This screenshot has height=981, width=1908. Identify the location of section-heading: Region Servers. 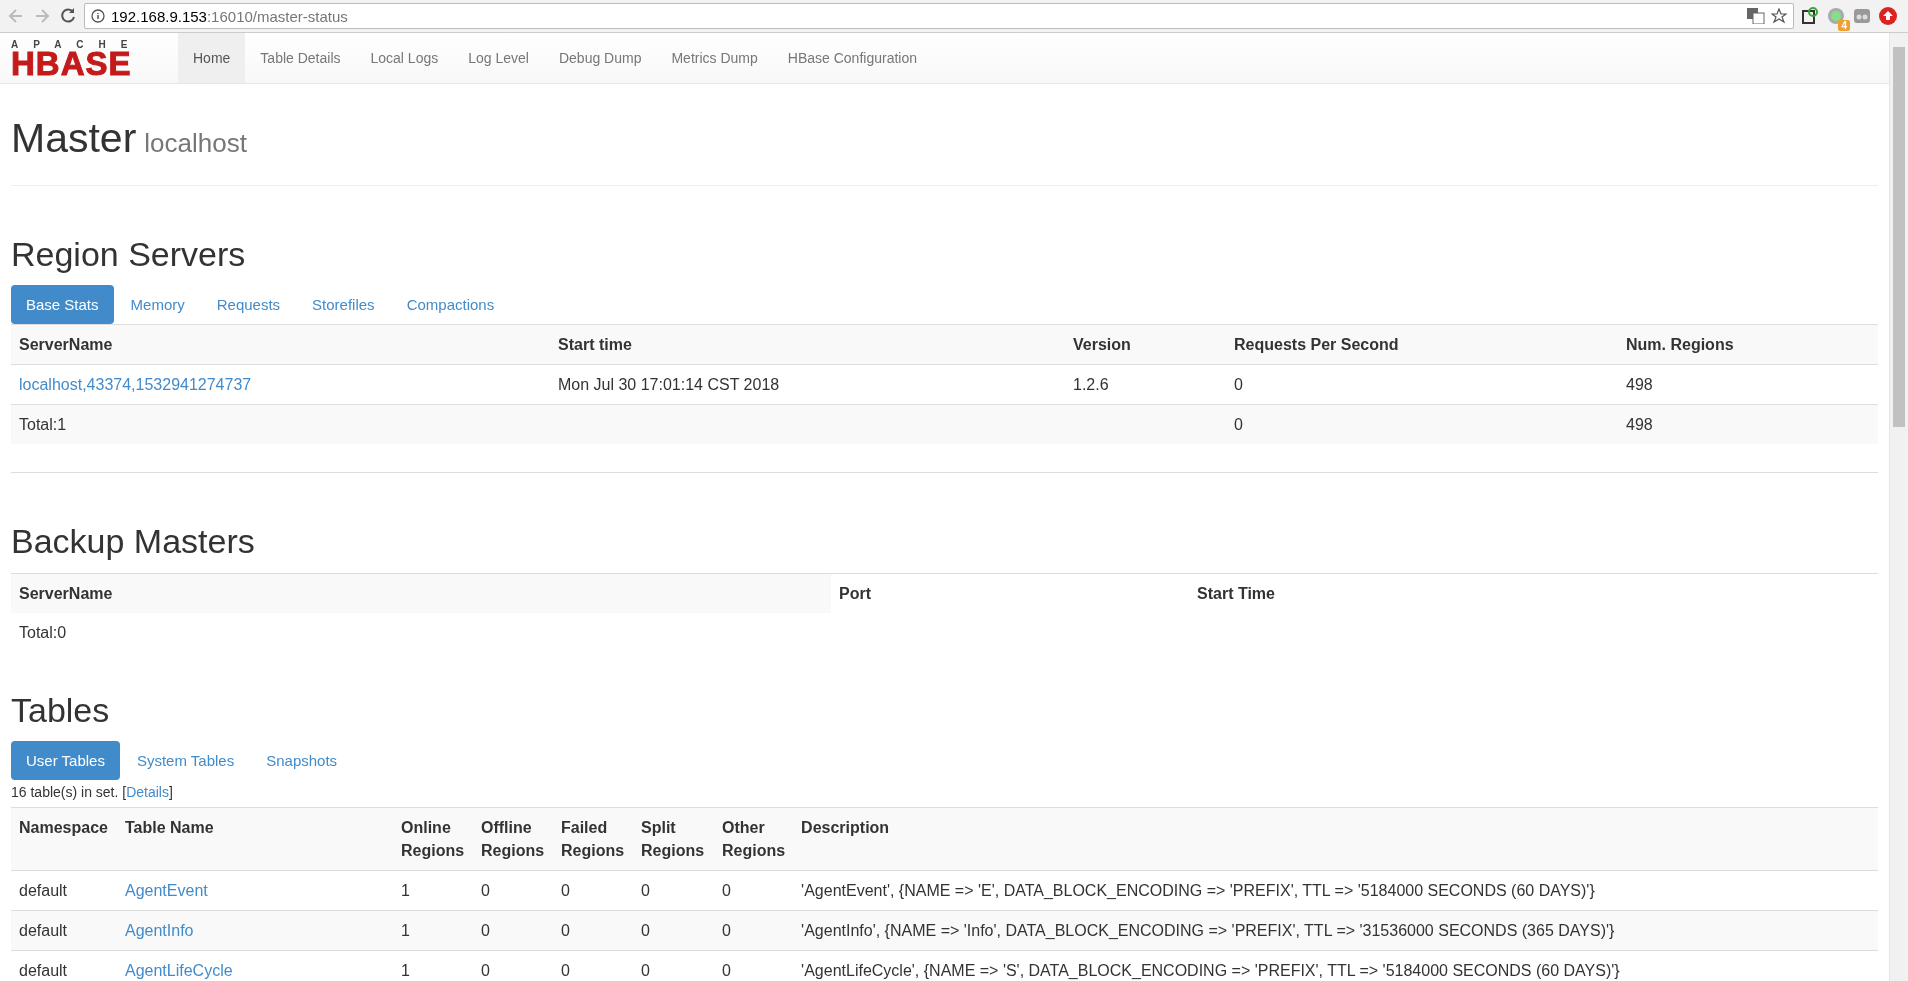
(129, 255).